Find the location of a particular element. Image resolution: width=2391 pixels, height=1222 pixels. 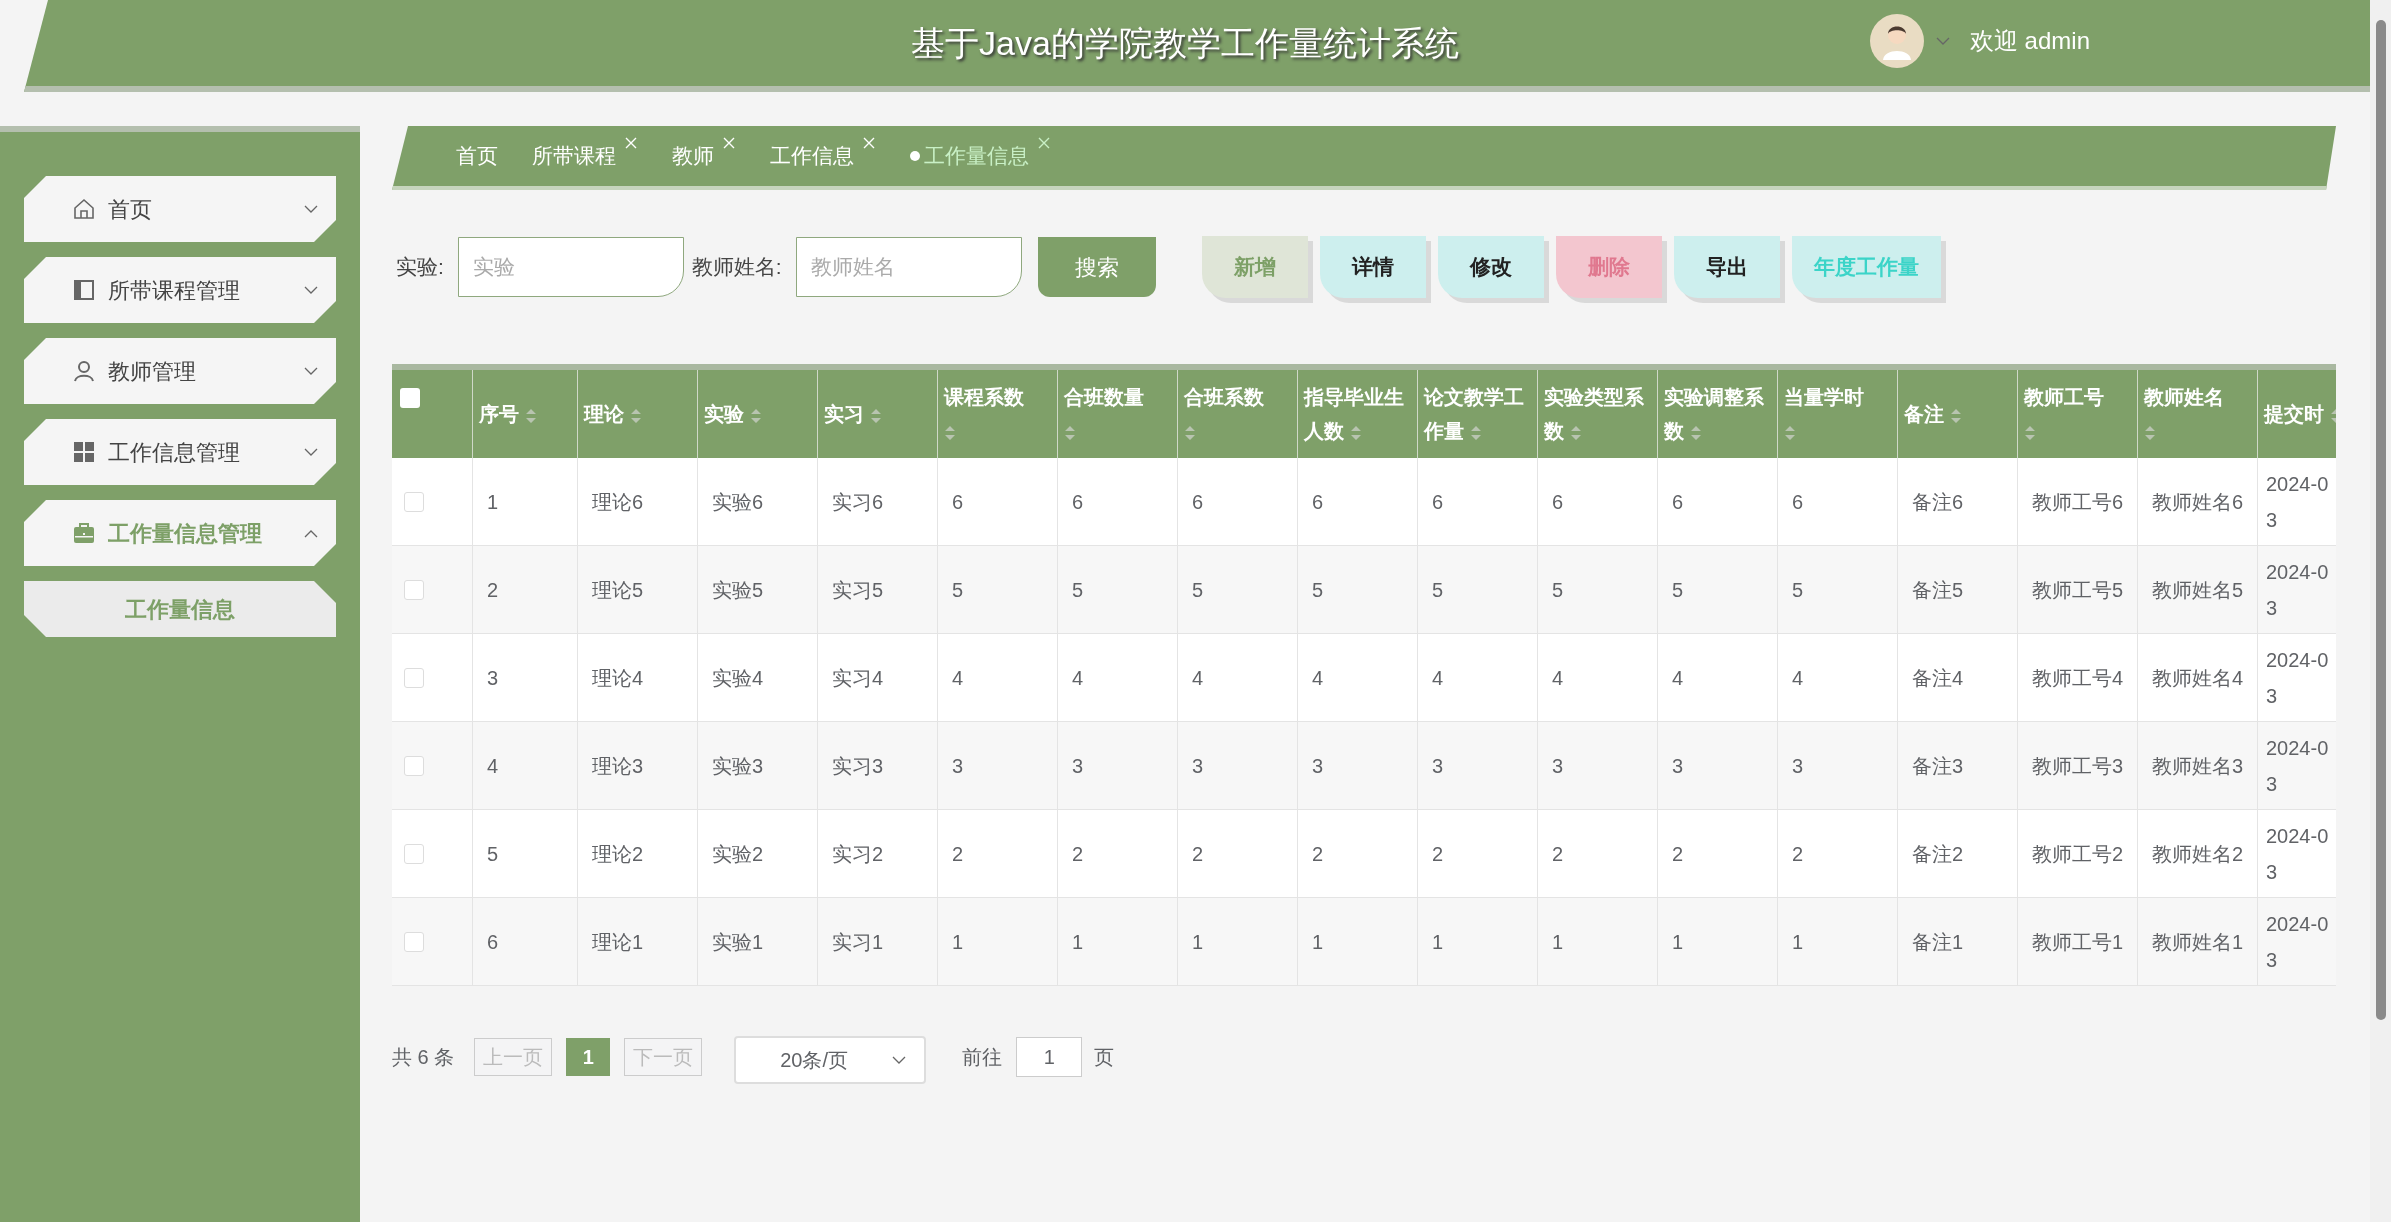

sidebar-menu-item: 所带课程管理 is located at coordinates (180, 290).